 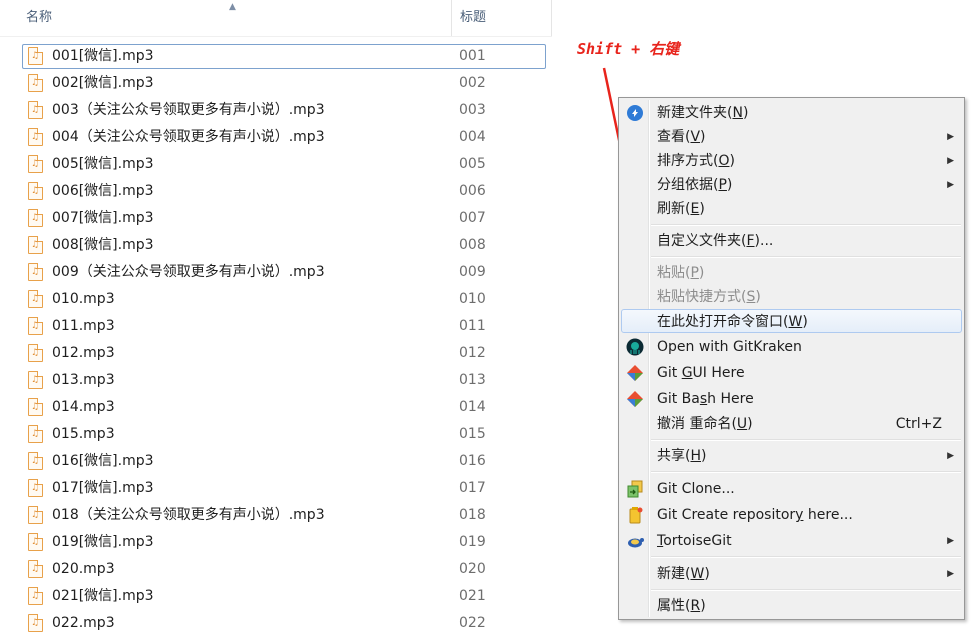 What do you see at coordinates (280, 111) in the screenshot?
I see `file-row: ♫ 003（关注公众号领取更多有声小说）.mp3 003` at bounding box center [280, 111].